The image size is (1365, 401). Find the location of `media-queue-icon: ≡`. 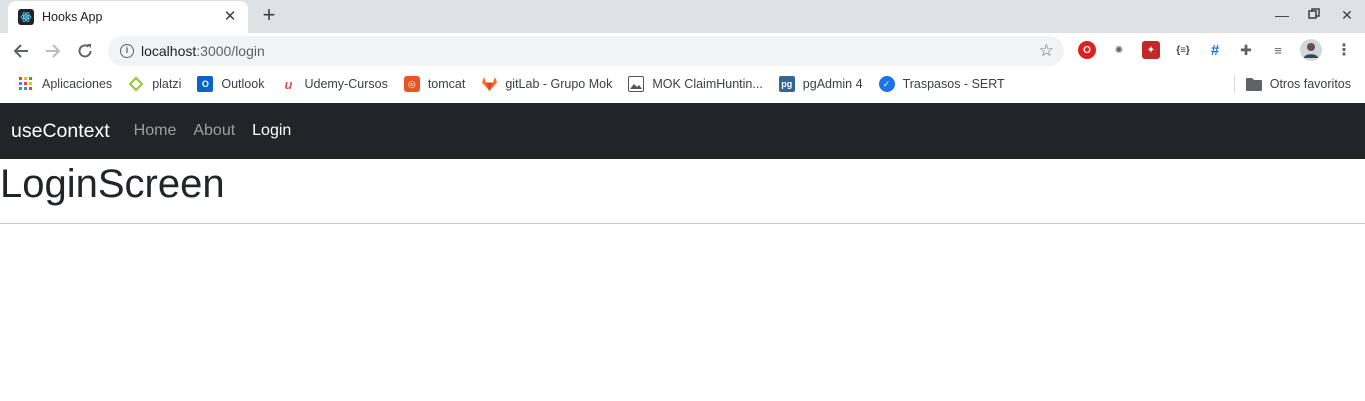

media-queue-icon: ≡ is located at coordinates (1278, 50).